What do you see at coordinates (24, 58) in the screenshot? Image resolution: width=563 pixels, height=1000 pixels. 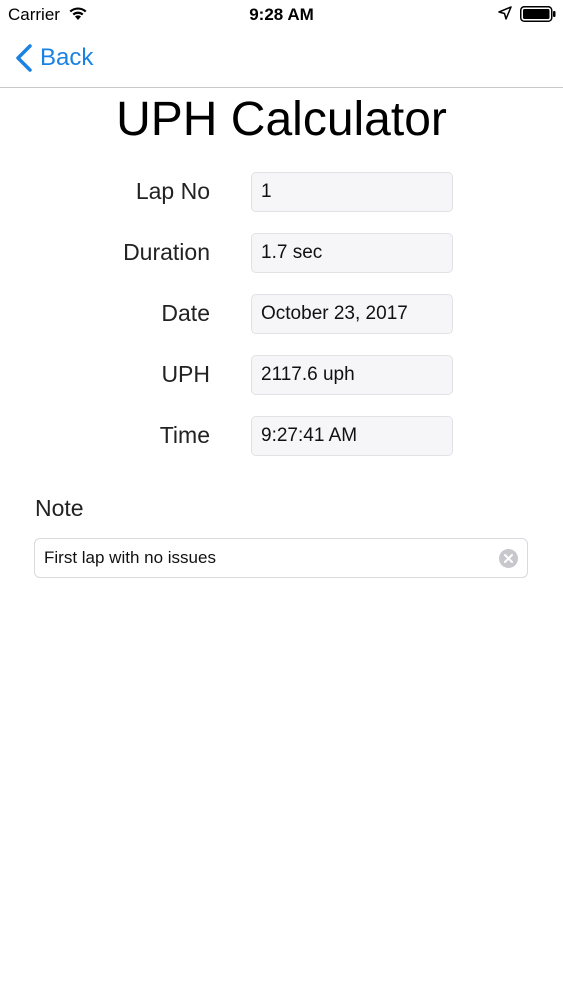 I see `chevron-left-icon` at bounding box center [24, 58].